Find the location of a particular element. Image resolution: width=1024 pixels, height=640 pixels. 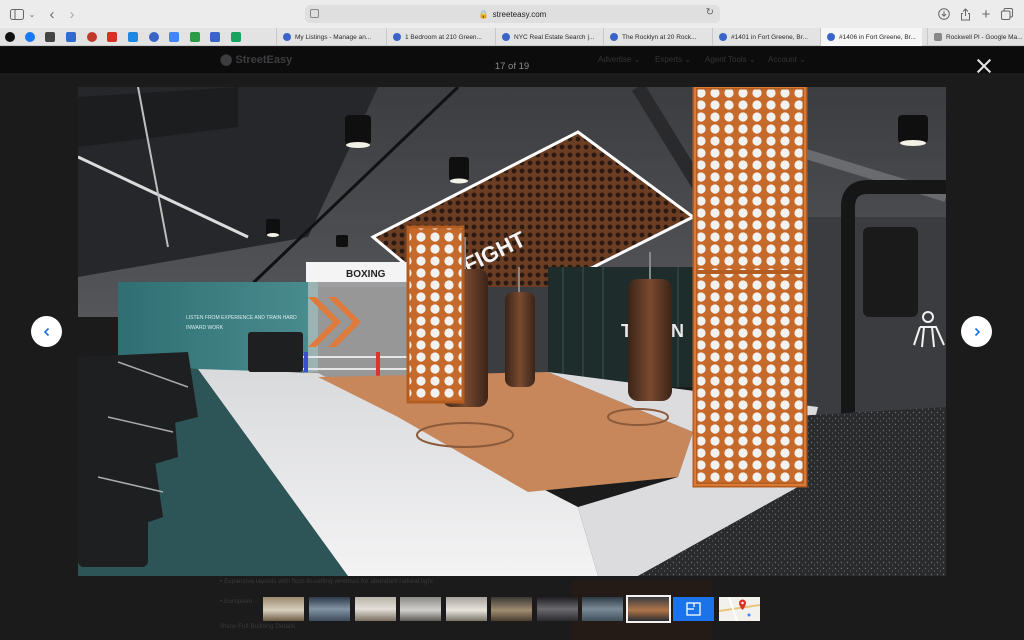

next-photo-button is located at coordinates (976, 331).